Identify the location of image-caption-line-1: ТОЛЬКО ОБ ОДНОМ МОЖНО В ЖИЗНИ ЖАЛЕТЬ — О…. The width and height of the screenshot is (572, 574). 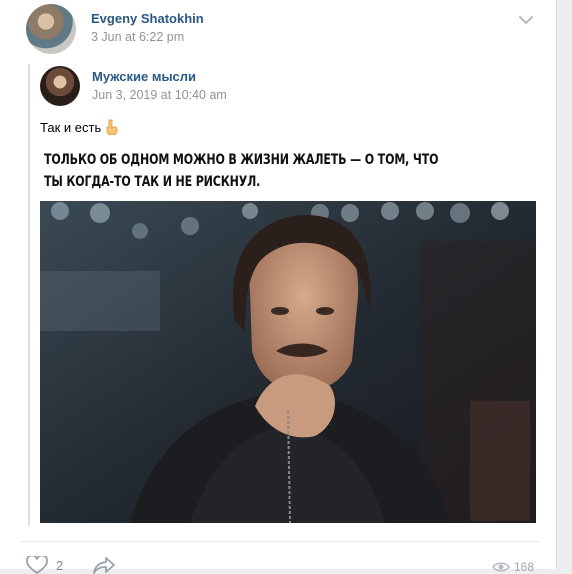
(241, 160).